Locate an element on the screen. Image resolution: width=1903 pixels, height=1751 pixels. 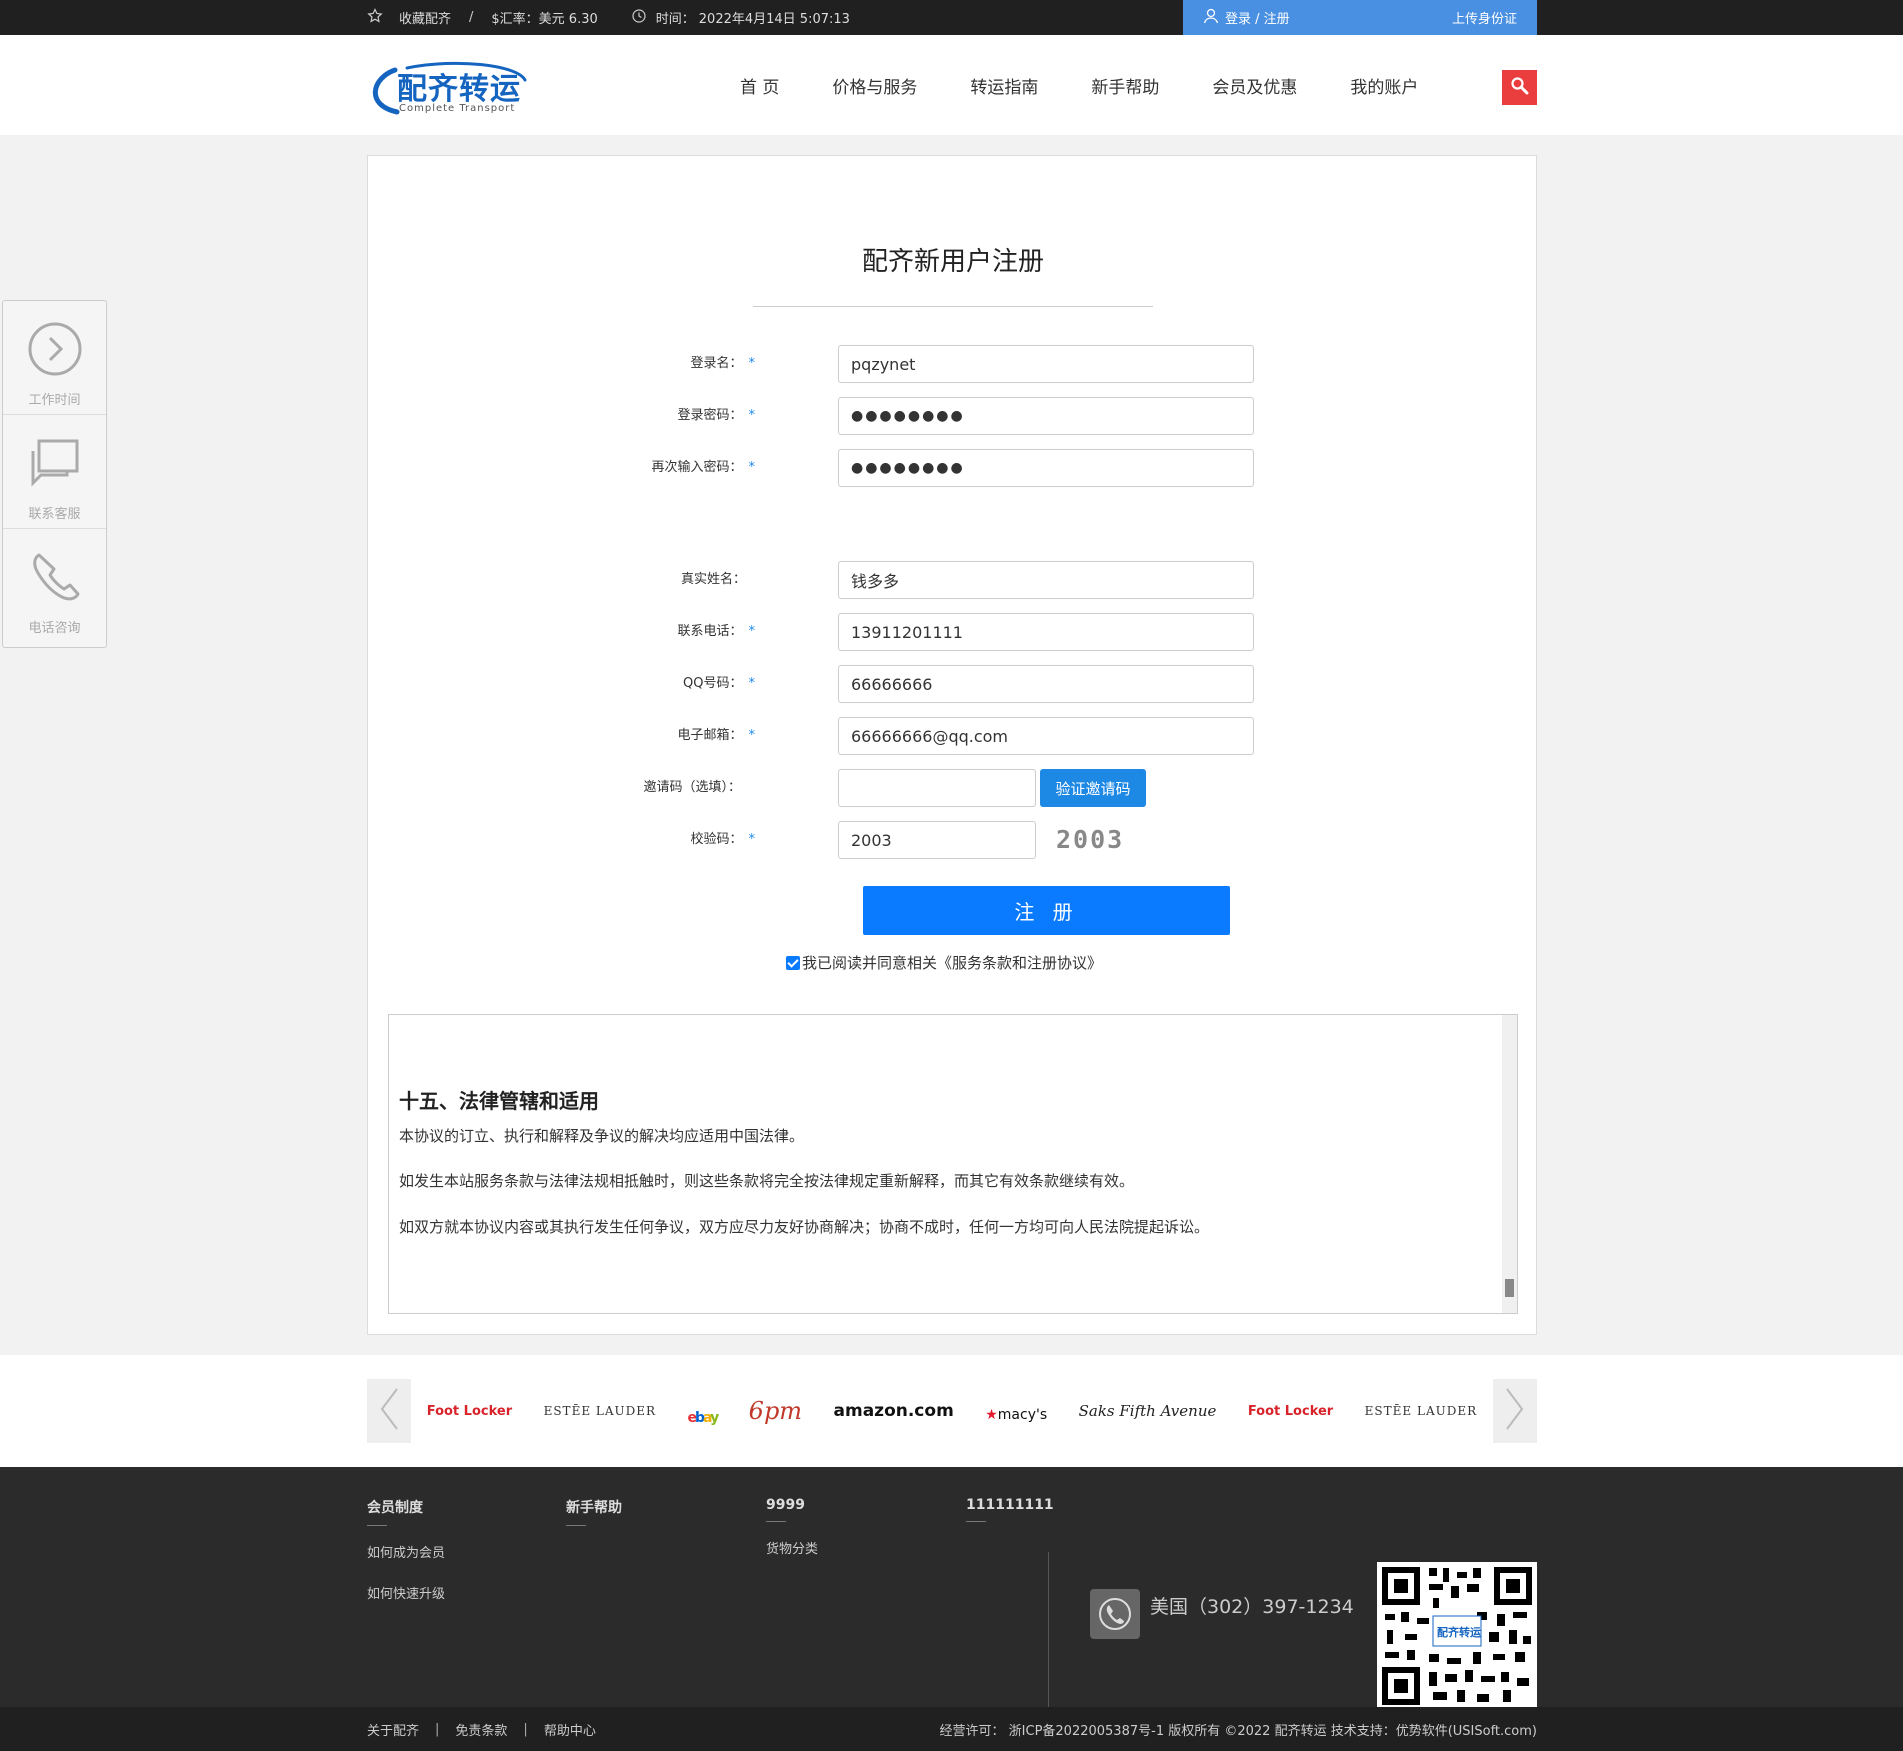
field-row-realname: 真实姓名： 钱多多 is located at coordinates (953, 580).